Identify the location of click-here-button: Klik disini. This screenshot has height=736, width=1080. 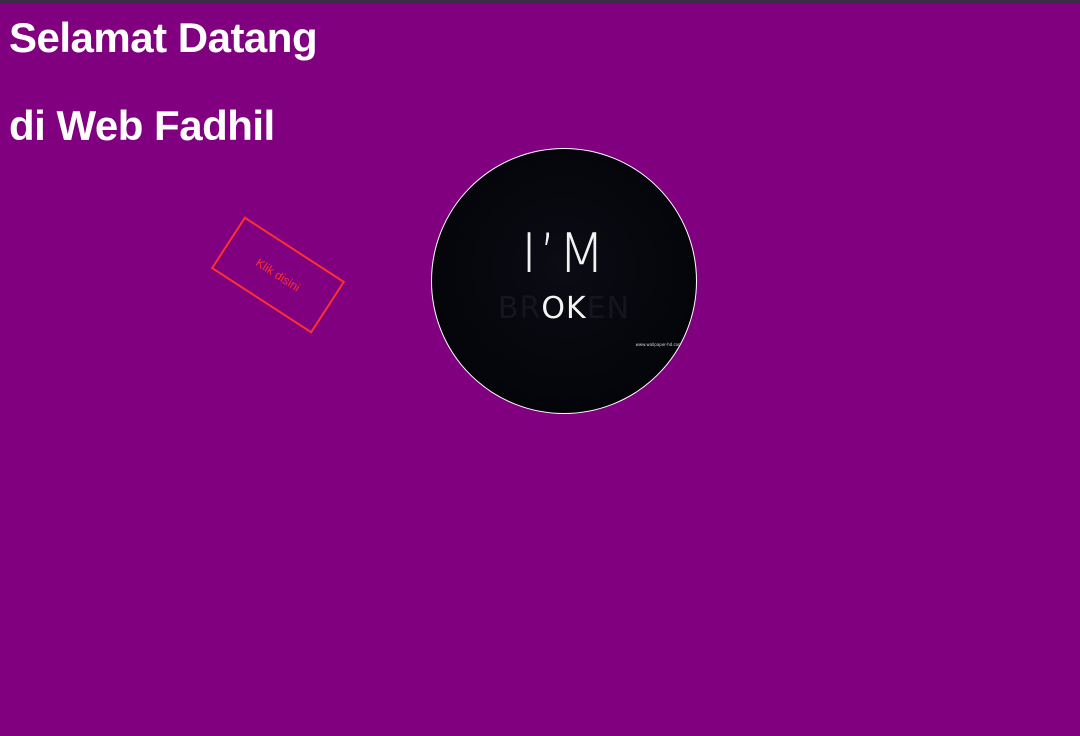
(278, 275).